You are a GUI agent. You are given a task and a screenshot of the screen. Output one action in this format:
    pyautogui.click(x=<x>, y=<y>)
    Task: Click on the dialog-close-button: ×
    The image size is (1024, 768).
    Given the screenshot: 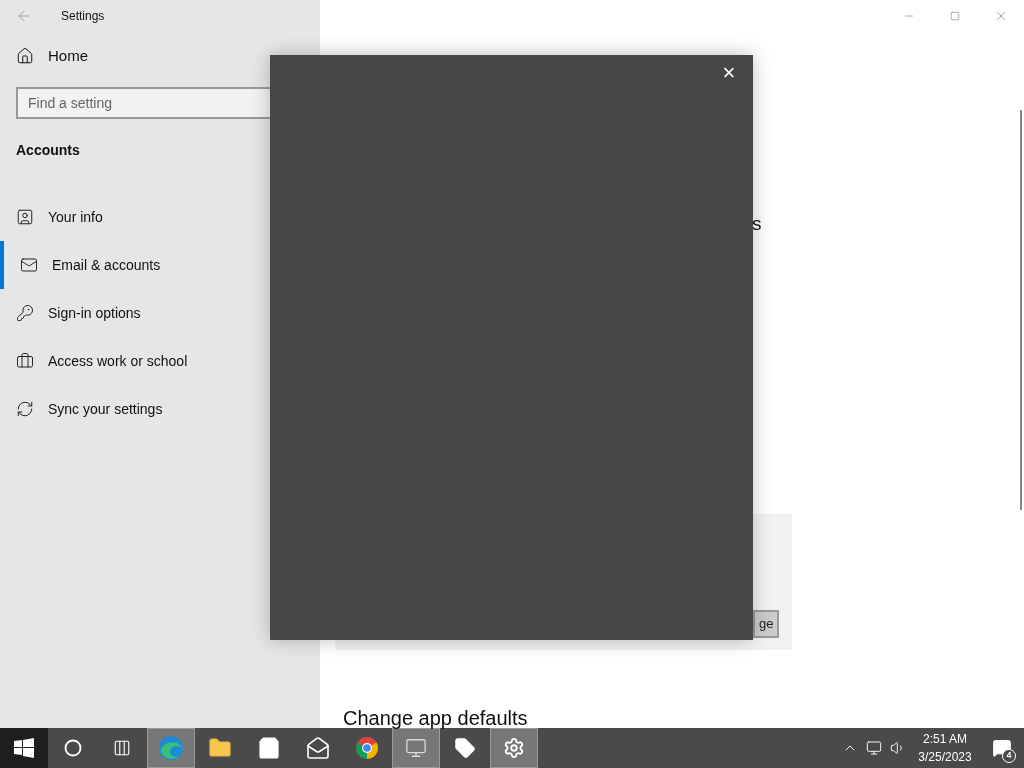 What is the action you would take?
    pyautogui.click(x=729, y=73)
    